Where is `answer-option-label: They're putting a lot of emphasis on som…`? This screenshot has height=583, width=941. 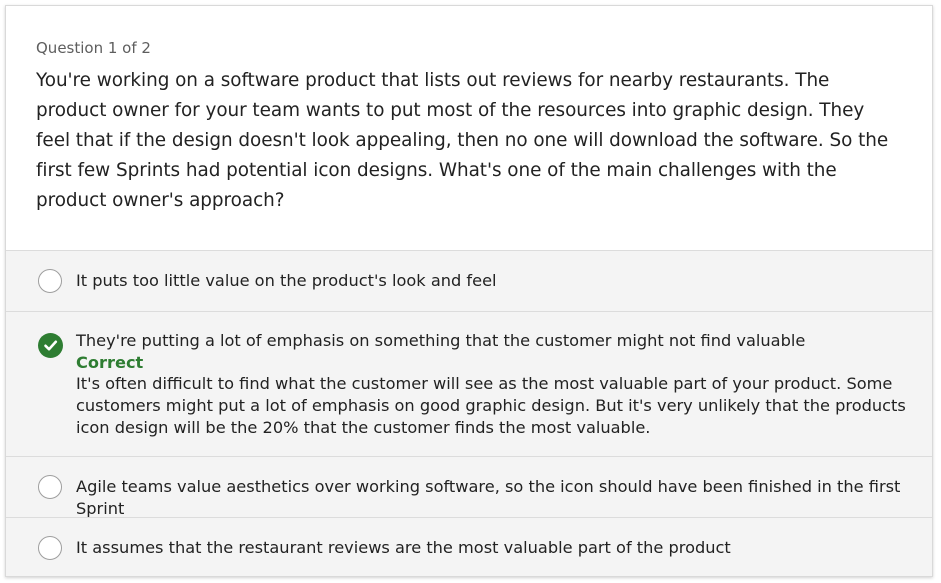
answer-option-label: They're putting a lot of emphasis on som… is located at coordinates (441, 340).